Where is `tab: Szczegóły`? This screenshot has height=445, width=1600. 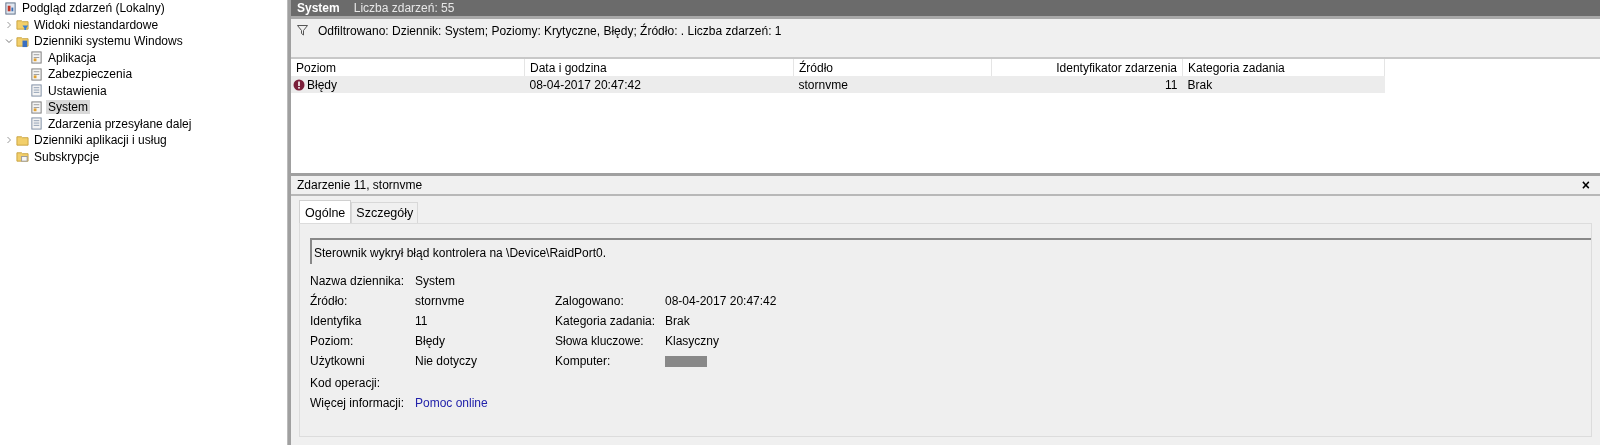 tab: Szczegóły is located at coordinates (385, 212).